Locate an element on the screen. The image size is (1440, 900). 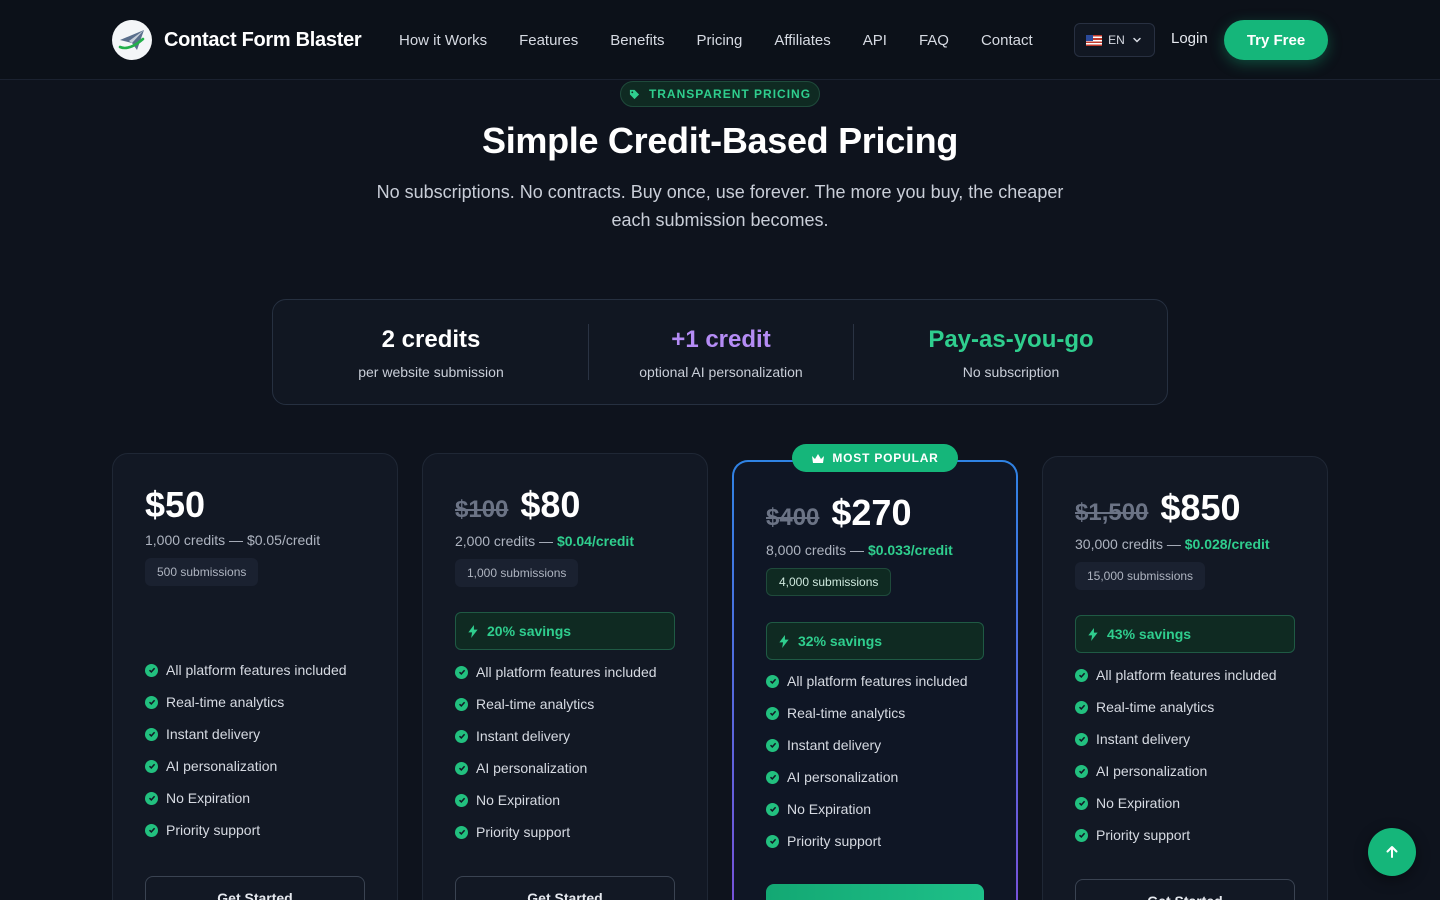
feature-label: AI personalization is located at coordinates (532, 768).